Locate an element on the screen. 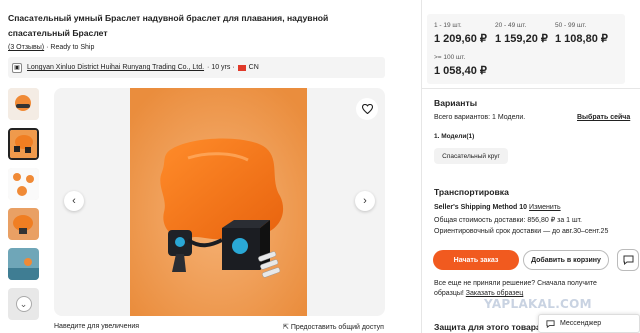  heart-icon is located at coordinates (367, 109).